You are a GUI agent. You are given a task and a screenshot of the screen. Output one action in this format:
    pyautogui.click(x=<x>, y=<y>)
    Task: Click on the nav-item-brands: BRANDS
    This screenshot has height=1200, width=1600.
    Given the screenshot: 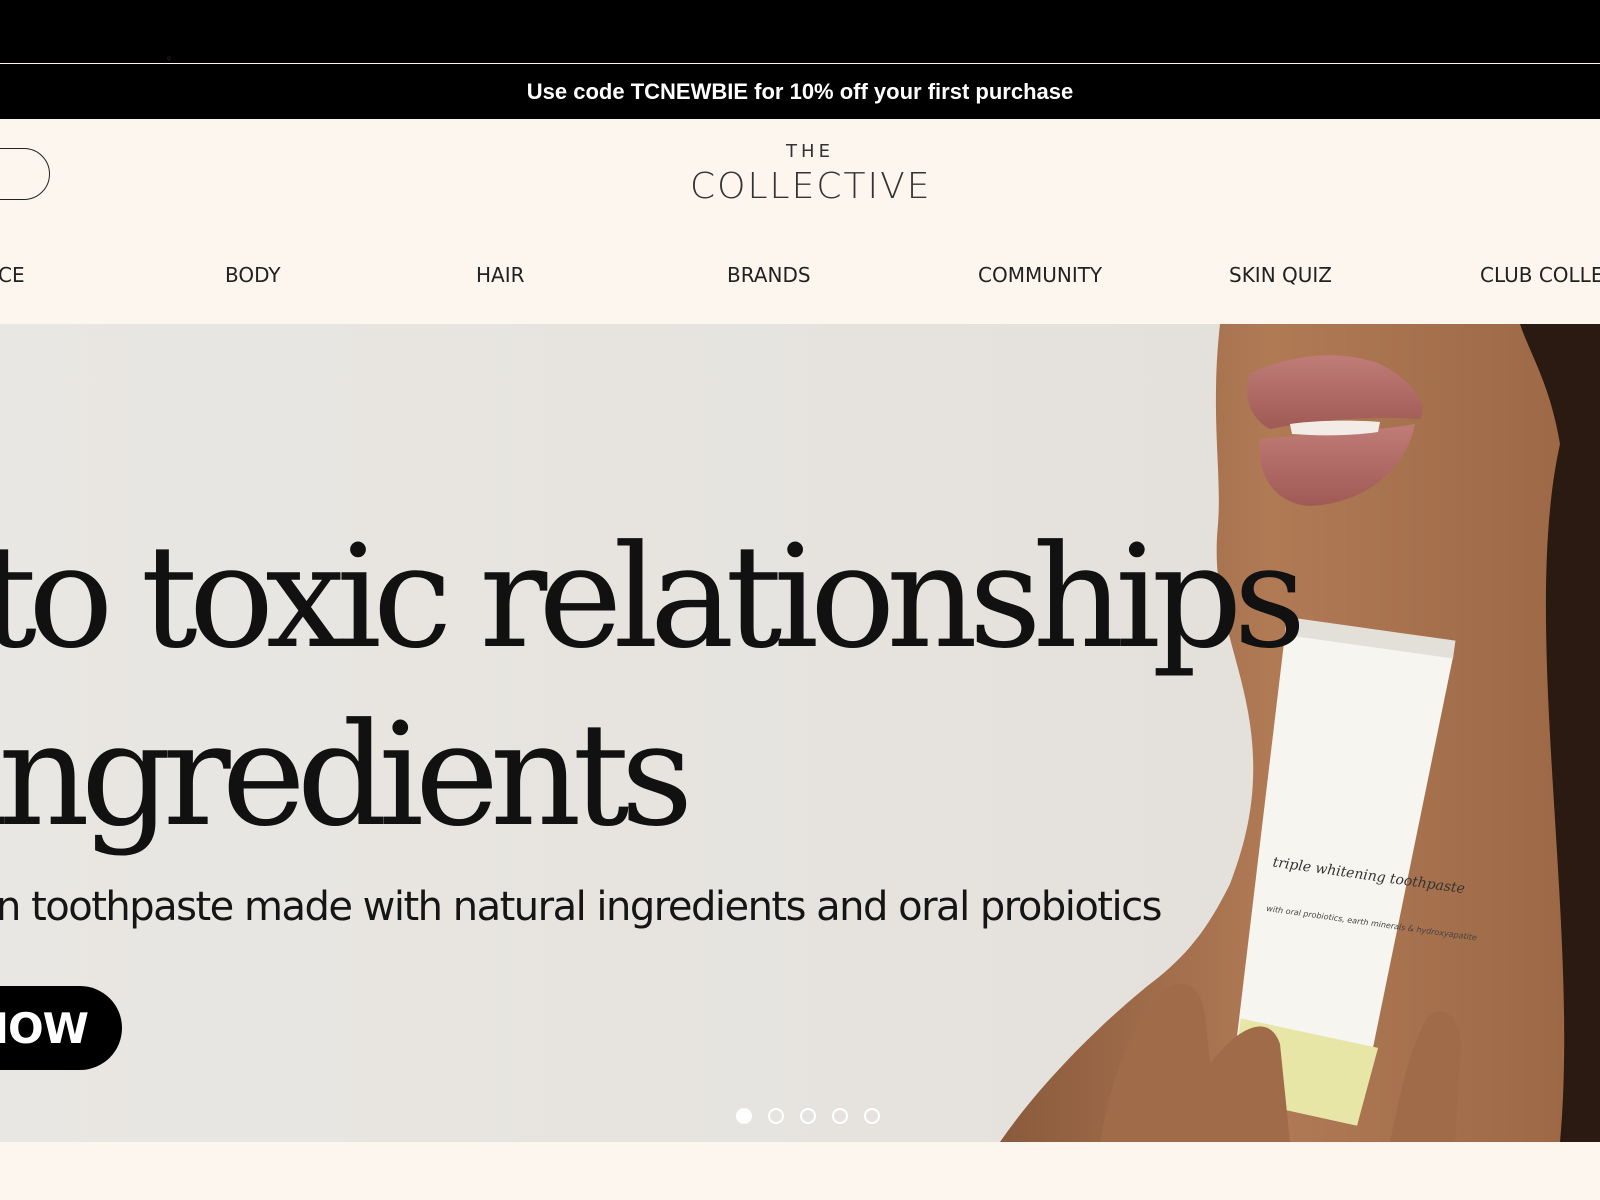 What is the action you would take?
    pyautogui.click(x=769, y=275)
    